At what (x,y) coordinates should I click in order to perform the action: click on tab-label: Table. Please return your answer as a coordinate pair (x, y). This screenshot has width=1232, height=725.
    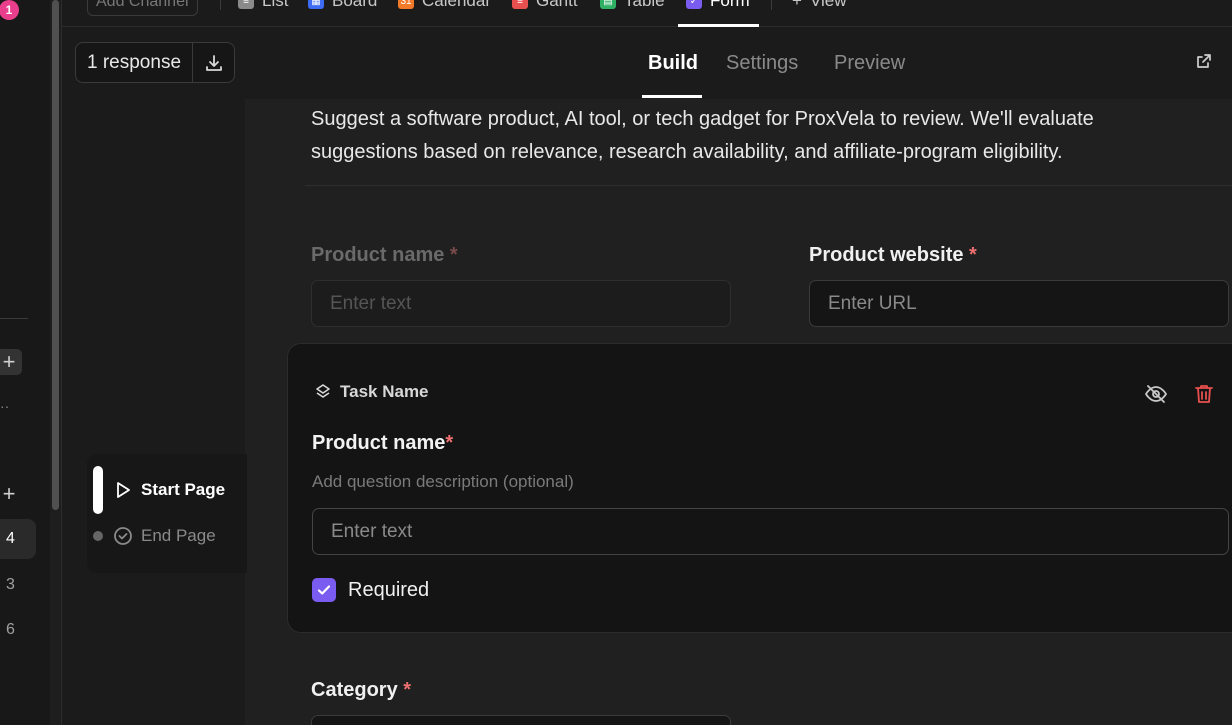
    Looking at the image, I should click on (644, 5).